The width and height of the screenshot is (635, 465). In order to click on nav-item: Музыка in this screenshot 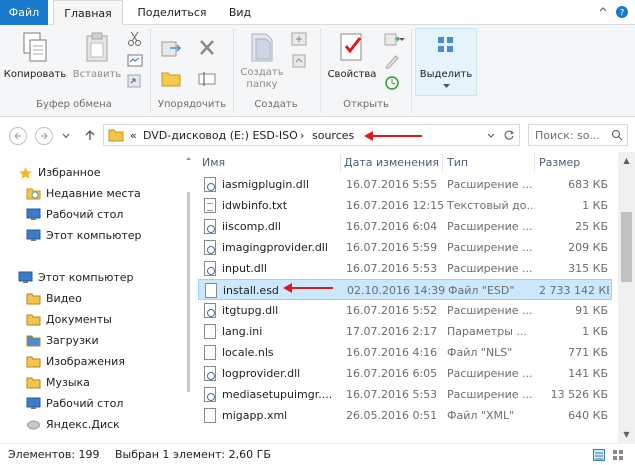, I will do `click(90, 383)`.